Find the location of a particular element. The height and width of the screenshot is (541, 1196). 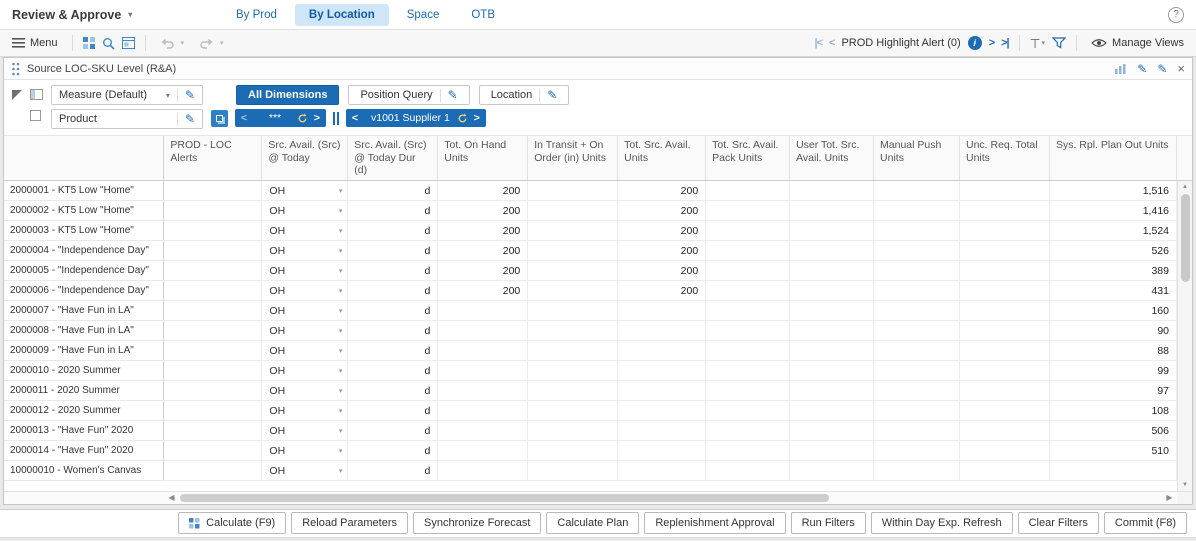

column-header-tot-src-avail-pack-units: Tot. Src. Avail. Pack Units is located at coordinates (748, 158).